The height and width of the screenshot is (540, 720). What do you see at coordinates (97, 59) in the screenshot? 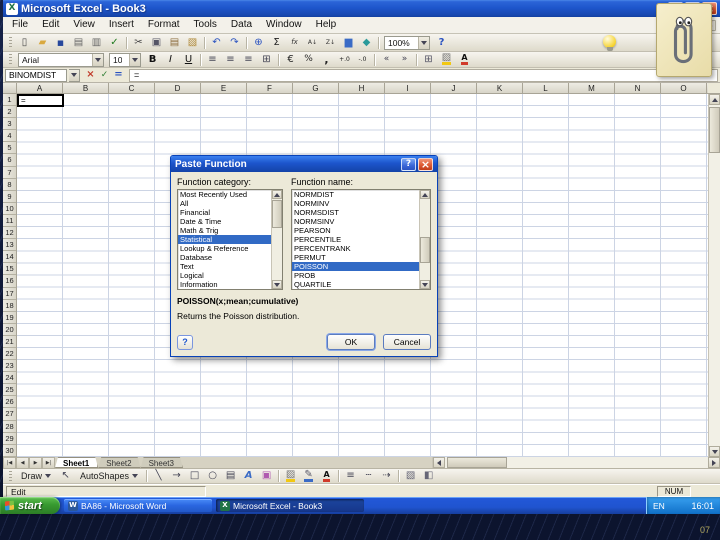
I see `font-dropdown-icon` at bounding box center [97, 59].